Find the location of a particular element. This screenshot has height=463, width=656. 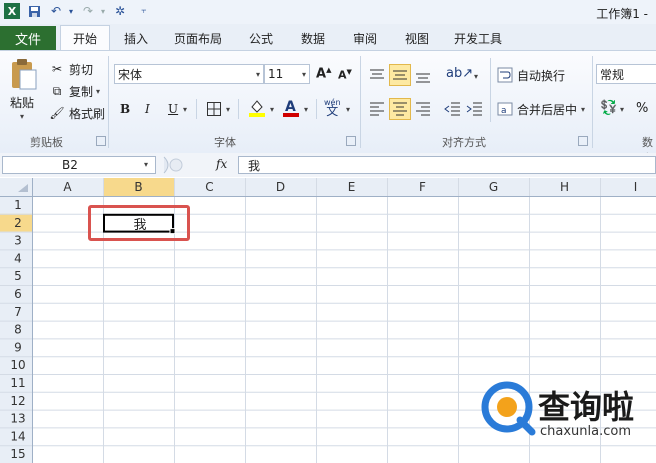

column-header-G: G is located at coordinates (493, 187).